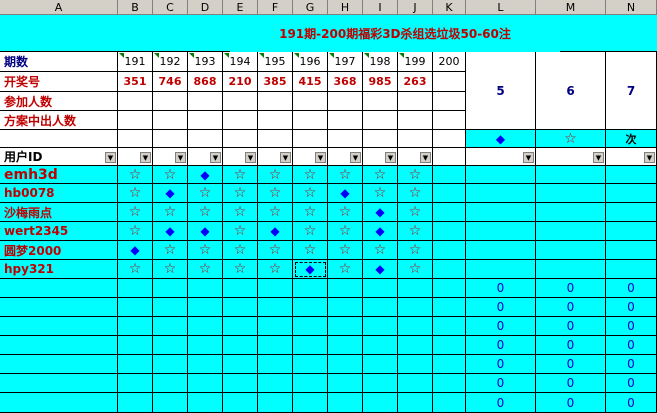 The width and height of the screenshot is (657, 413). Describe the element at coordinates (59, 212) in the screenshot. I see `user-id-cell: 沙梅雨点` at that location.